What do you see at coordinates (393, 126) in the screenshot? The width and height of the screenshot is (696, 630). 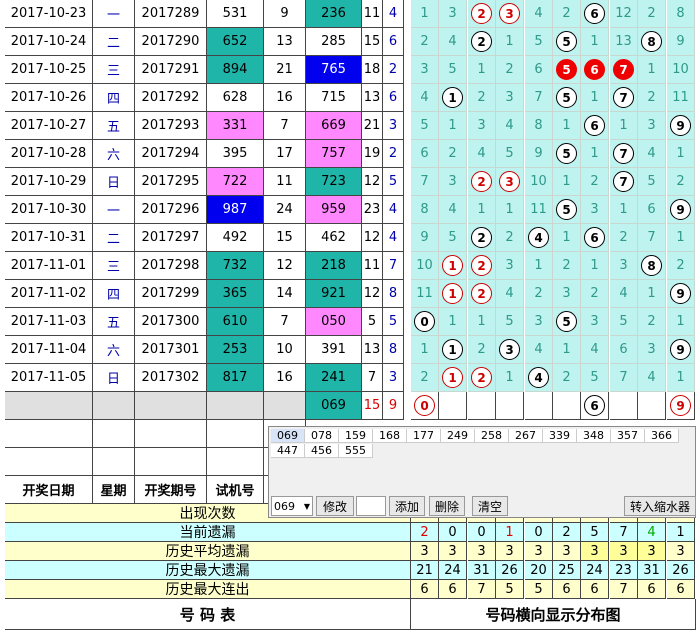 I see `draw-span: 3` at bounding box center [393, 126].